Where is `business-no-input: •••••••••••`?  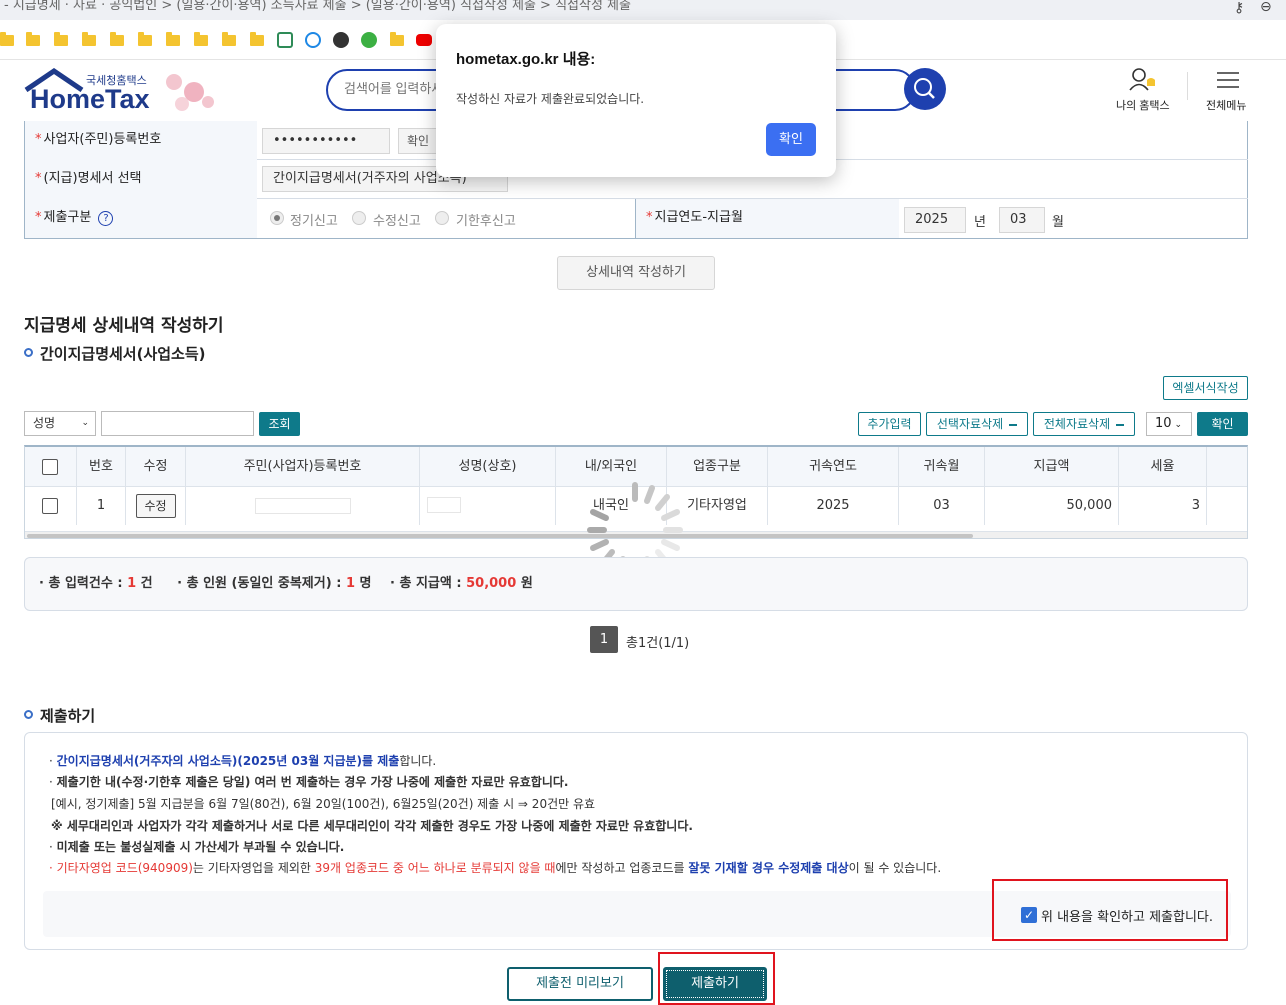
business-no-input: ••••••••••• is located at coordinates (326, 141).